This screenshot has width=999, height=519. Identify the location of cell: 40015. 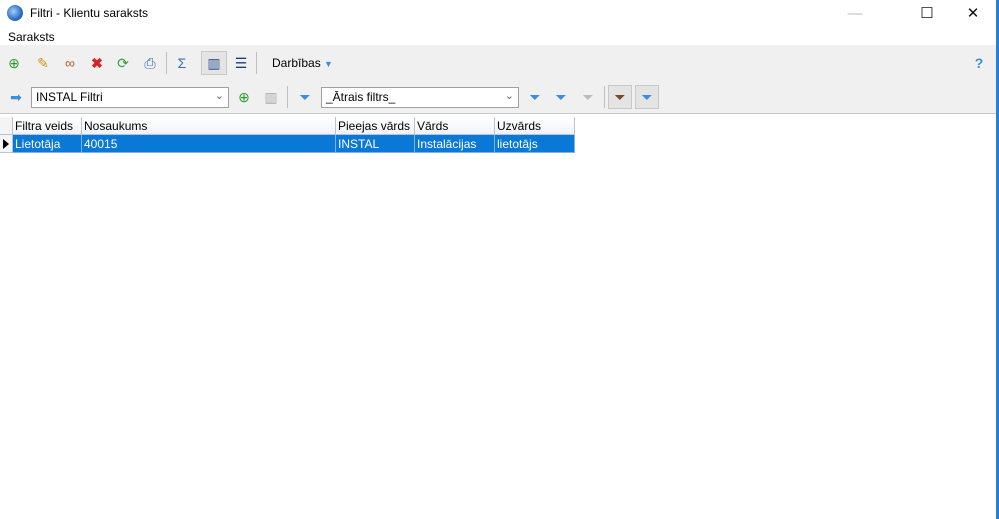
(209, 144).